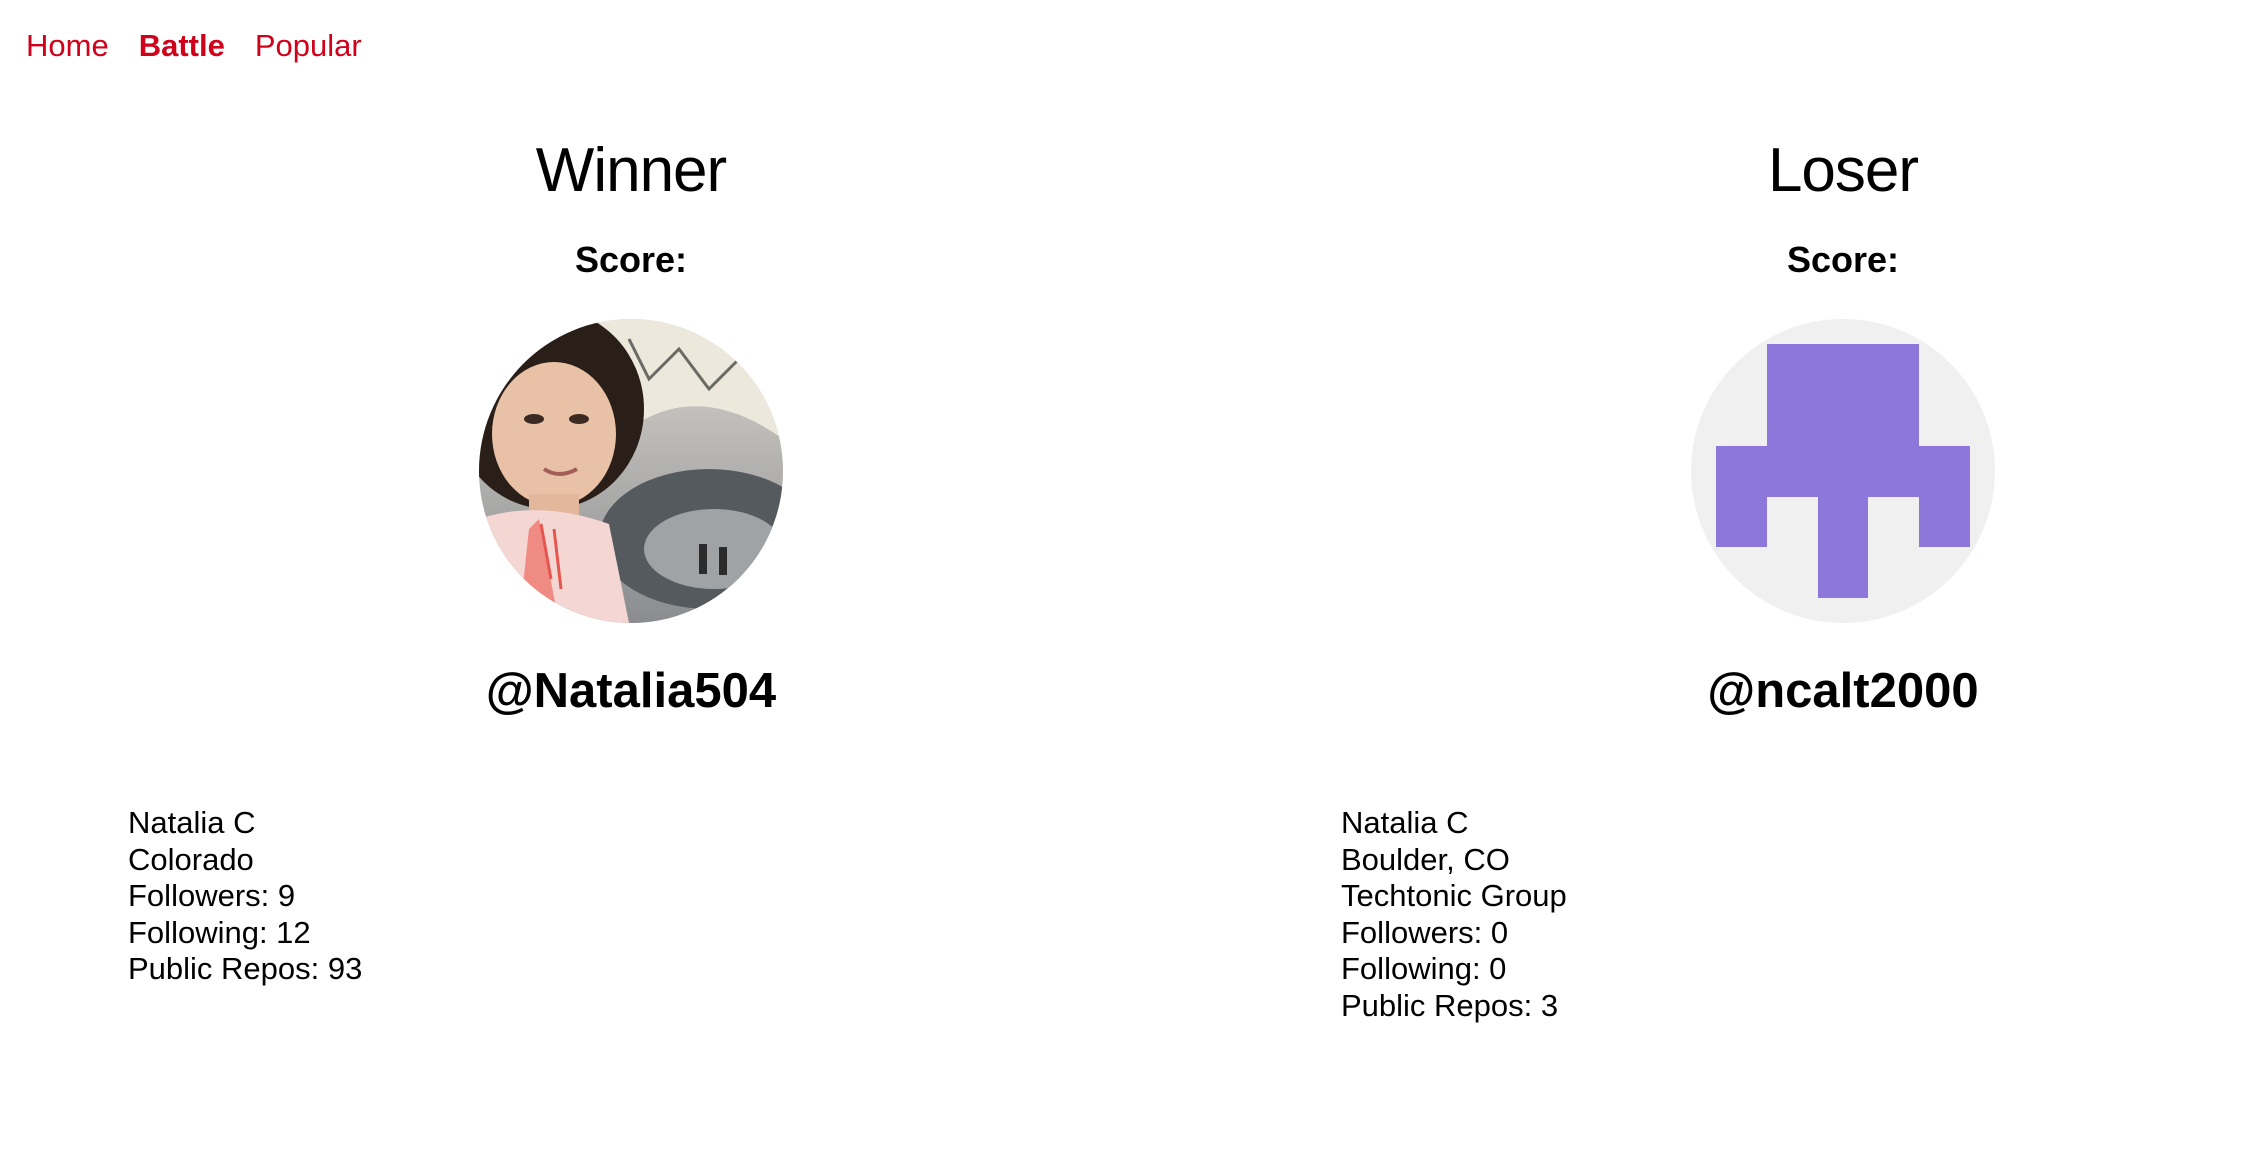 The height and width of the screenshot is (1156, 2264). What do you see at coordinates (245, 968) in the screenshot?
I see `winner-info-repos: Public Repos: 93` at bounding box center [245, 968].